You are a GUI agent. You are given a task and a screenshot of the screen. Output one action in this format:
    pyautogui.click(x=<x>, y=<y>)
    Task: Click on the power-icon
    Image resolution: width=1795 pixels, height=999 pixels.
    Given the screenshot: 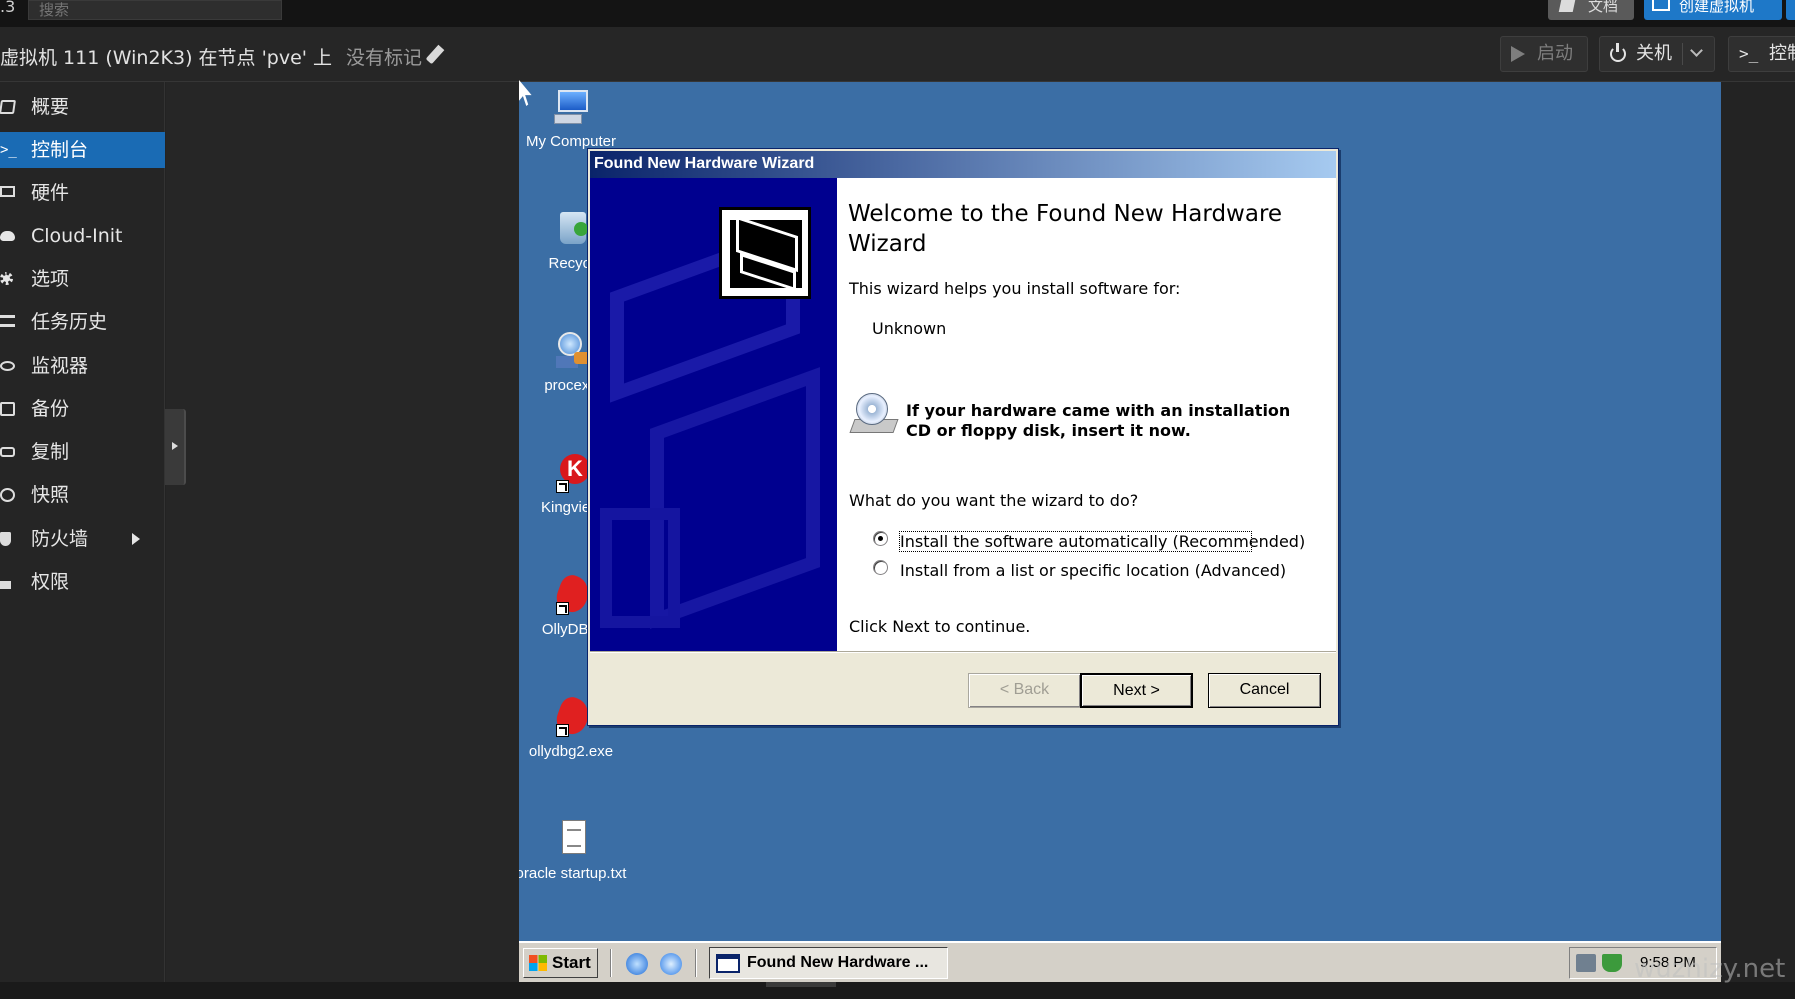 What is the action you would take?
    pyautogui.click(x=1618, y=52)
    